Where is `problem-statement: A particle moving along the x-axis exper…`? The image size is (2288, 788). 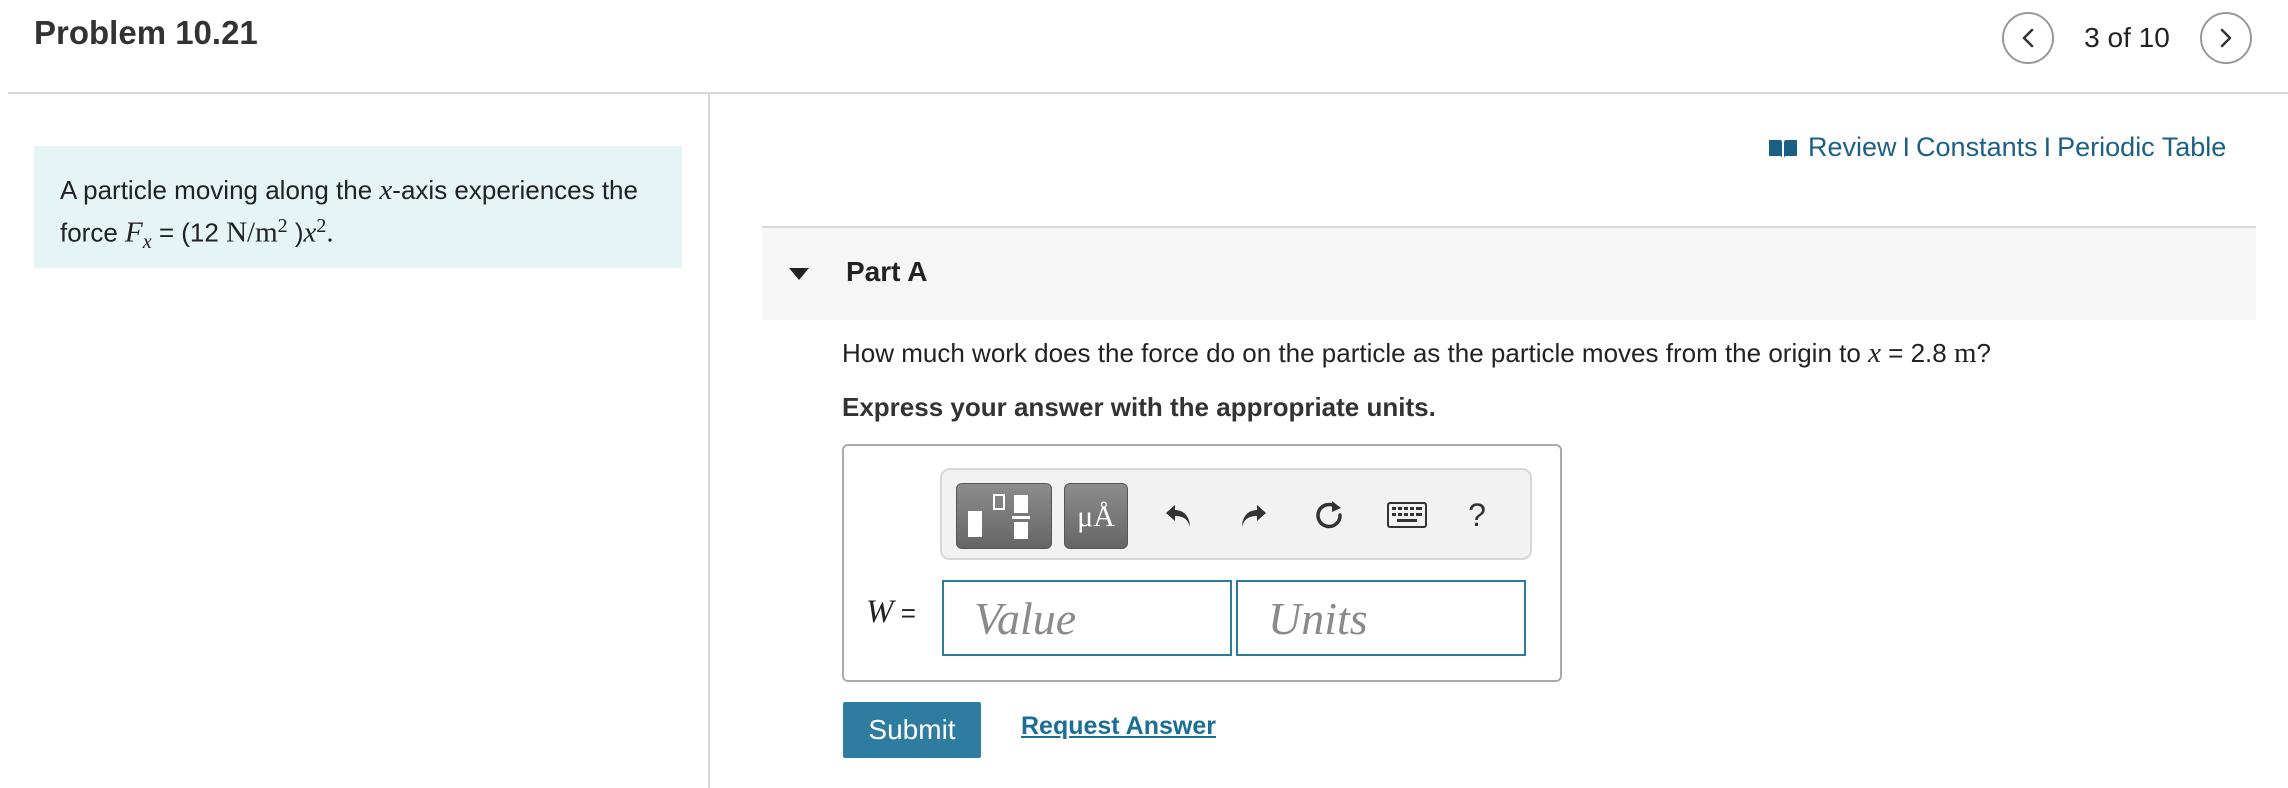 problem-statement: A particle moving along the x-axis exper… is located at coordinates (358, 207).